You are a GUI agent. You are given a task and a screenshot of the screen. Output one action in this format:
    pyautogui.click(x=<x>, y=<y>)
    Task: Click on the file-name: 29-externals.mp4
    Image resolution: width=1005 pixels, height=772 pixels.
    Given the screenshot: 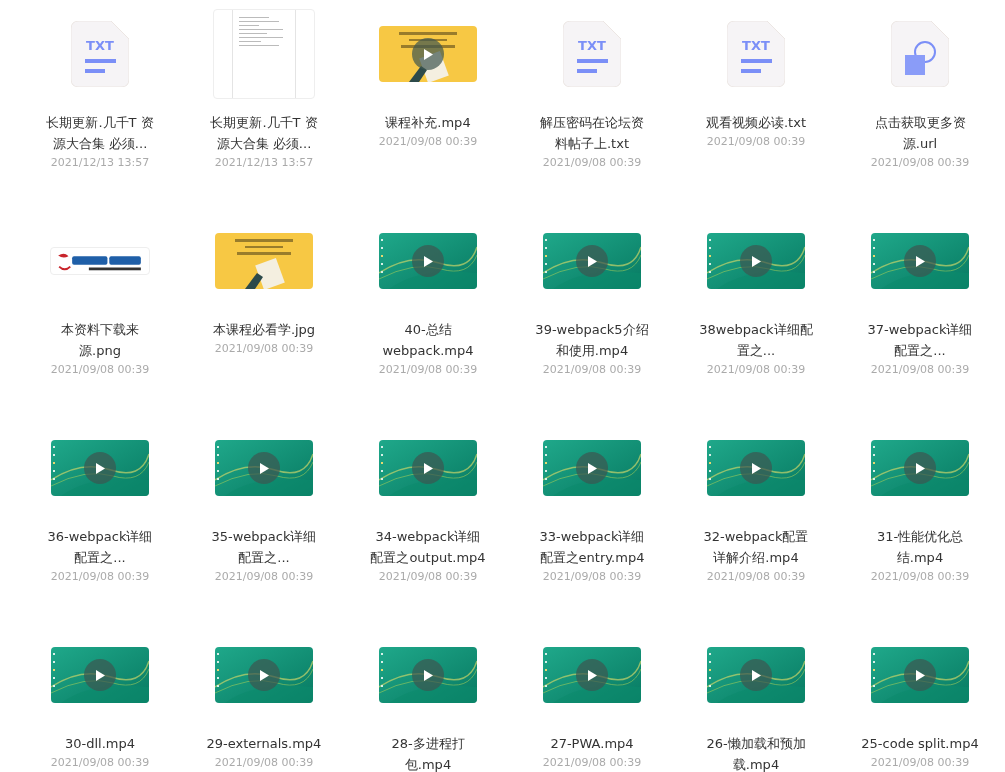 What is the action you would take?
    pyautogui.click(x=264, y=743)
    